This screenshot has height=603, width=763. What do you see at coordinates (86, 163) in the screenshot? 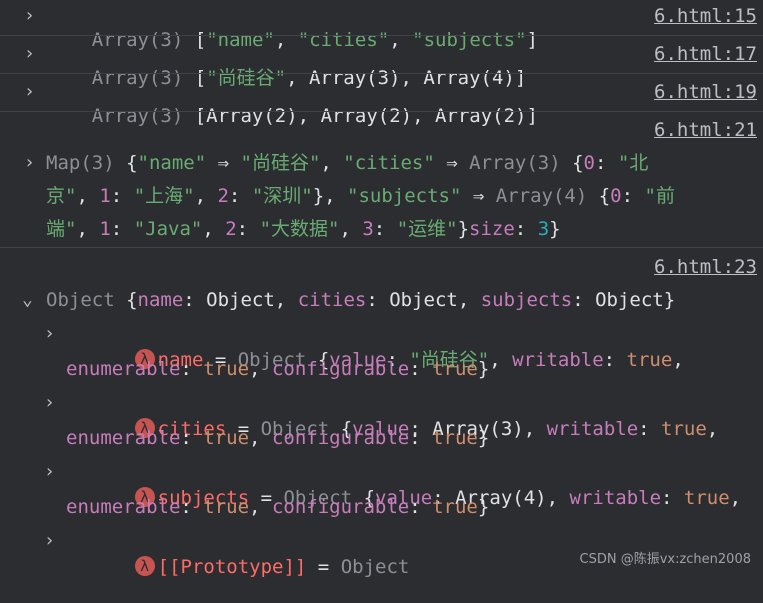
I see `code-token: Map(3)` at bounding box center [86, 163].